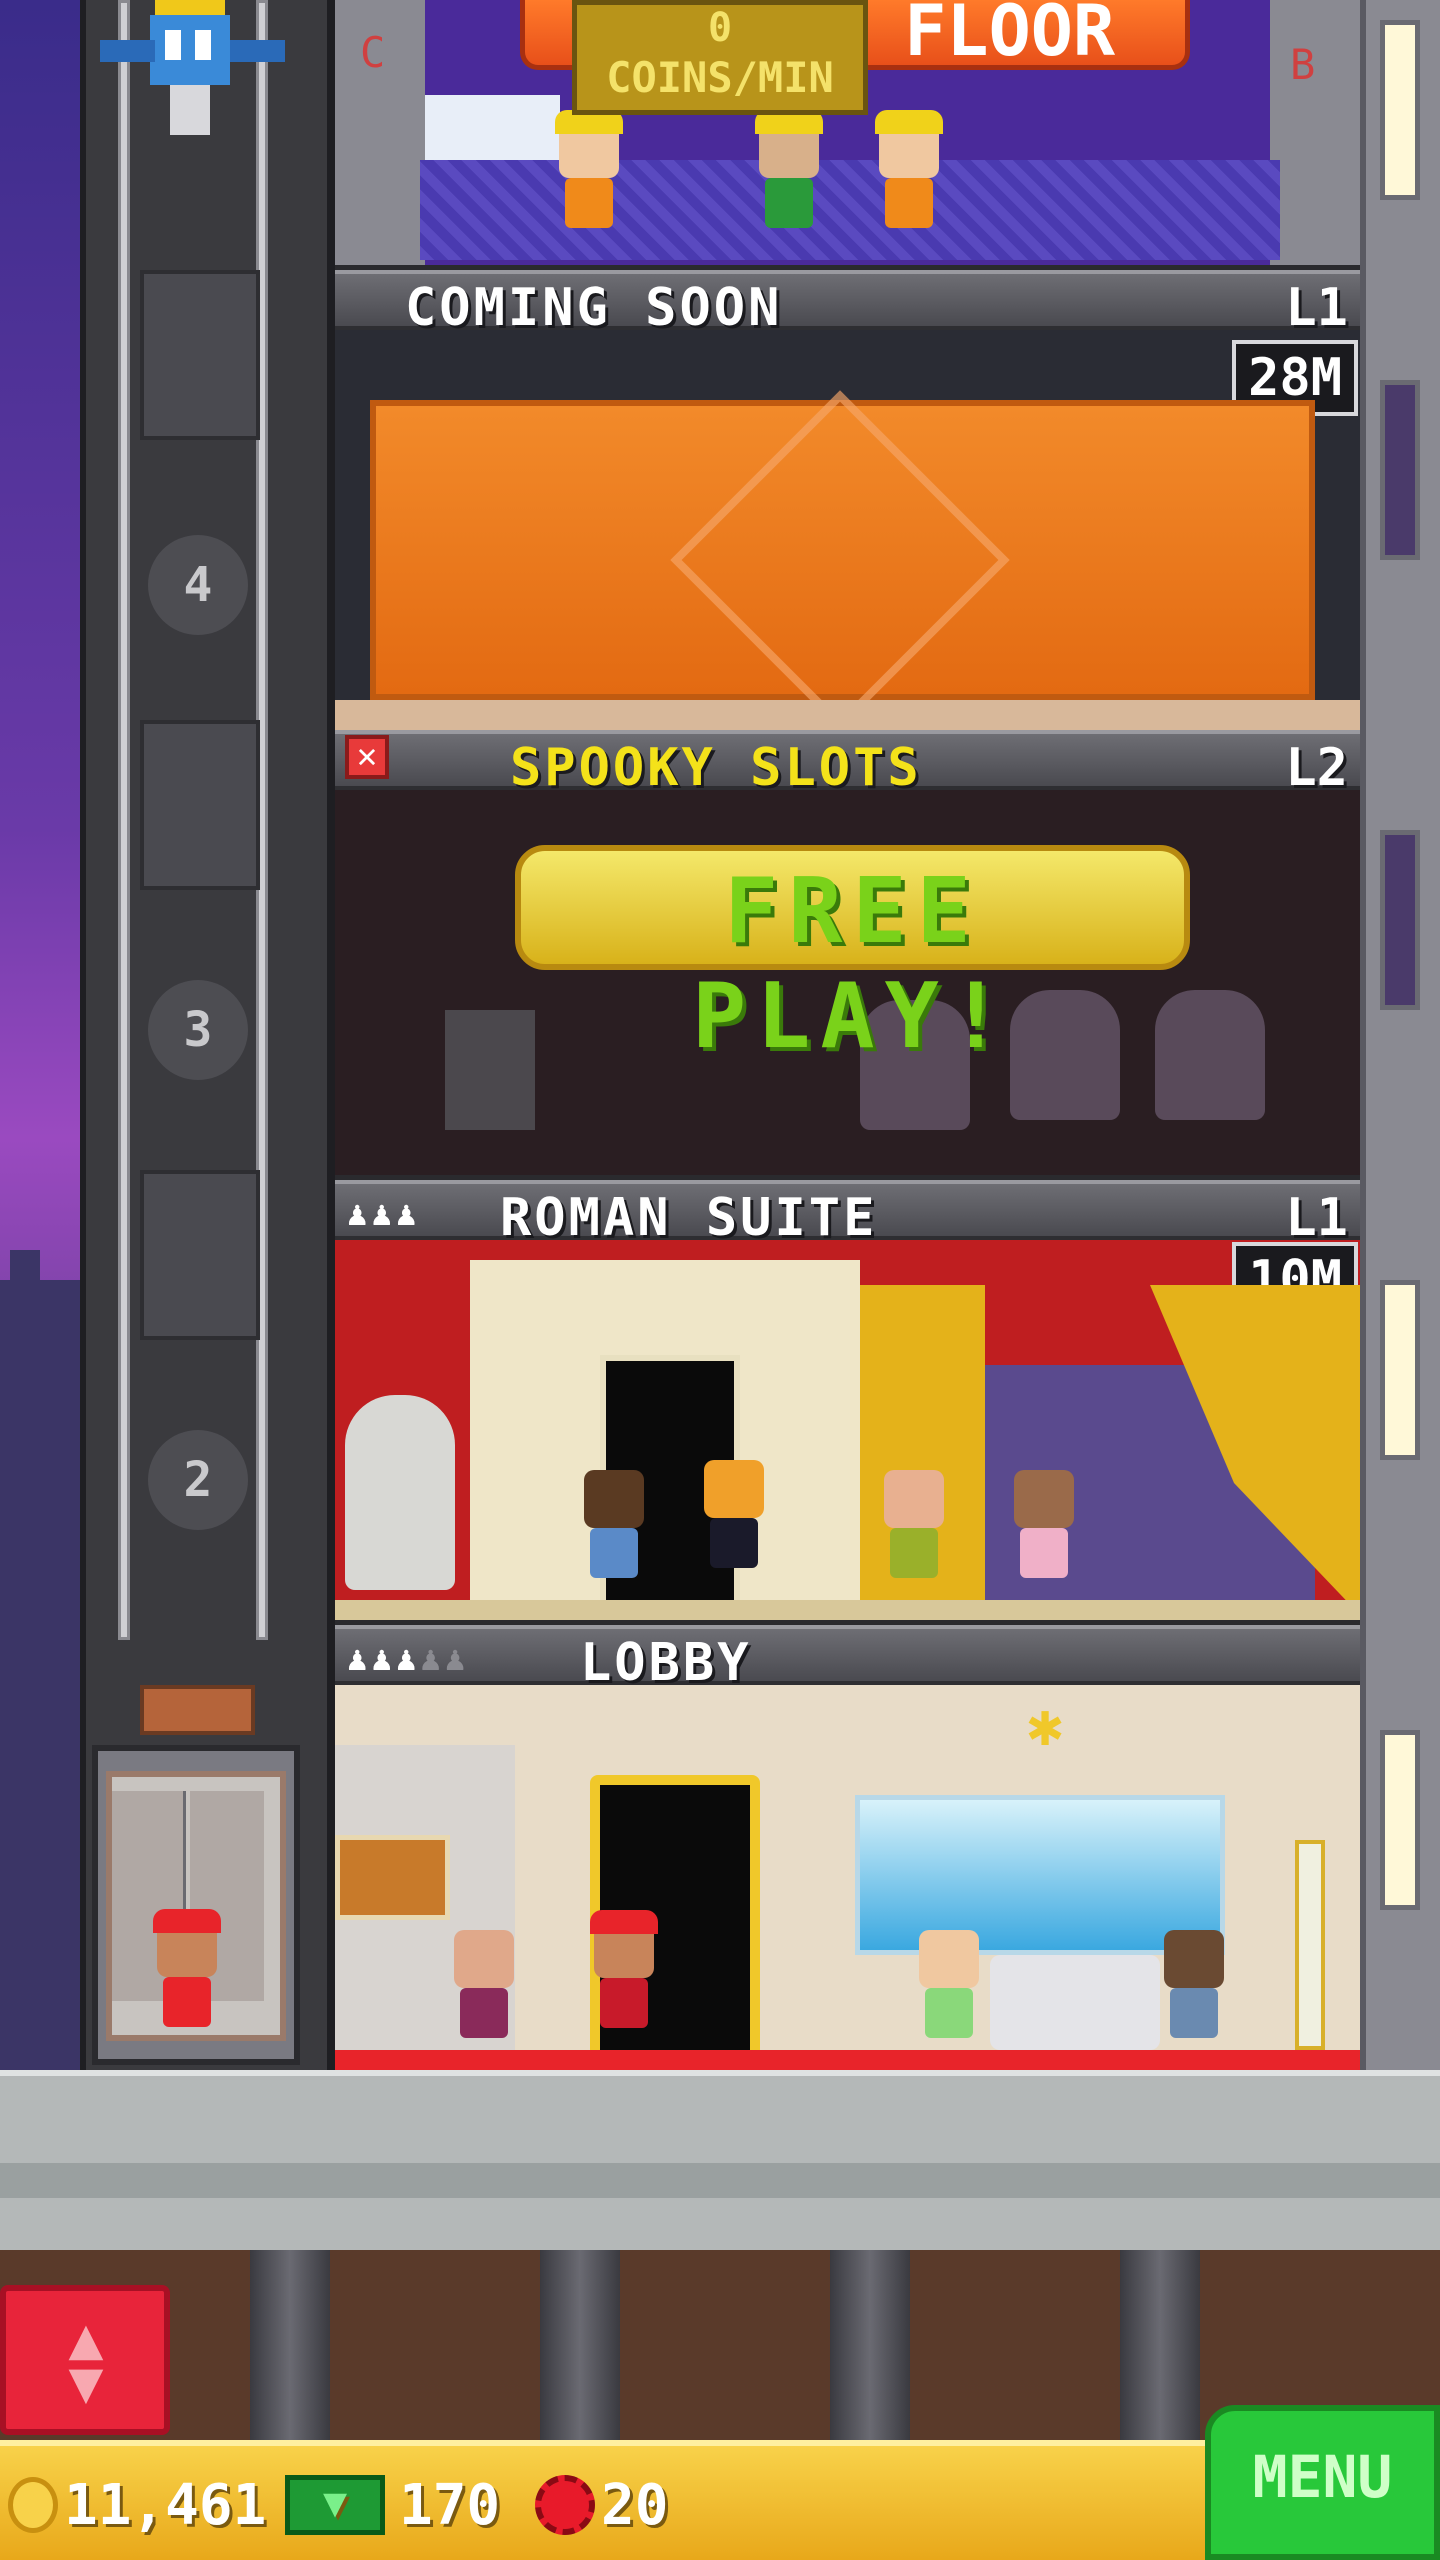 The image size is (1440, 2560). What do you see at coordinates (450, 2505) in the screenshot?
I see `bux-count: 170` at bounding box center [450, 2505].